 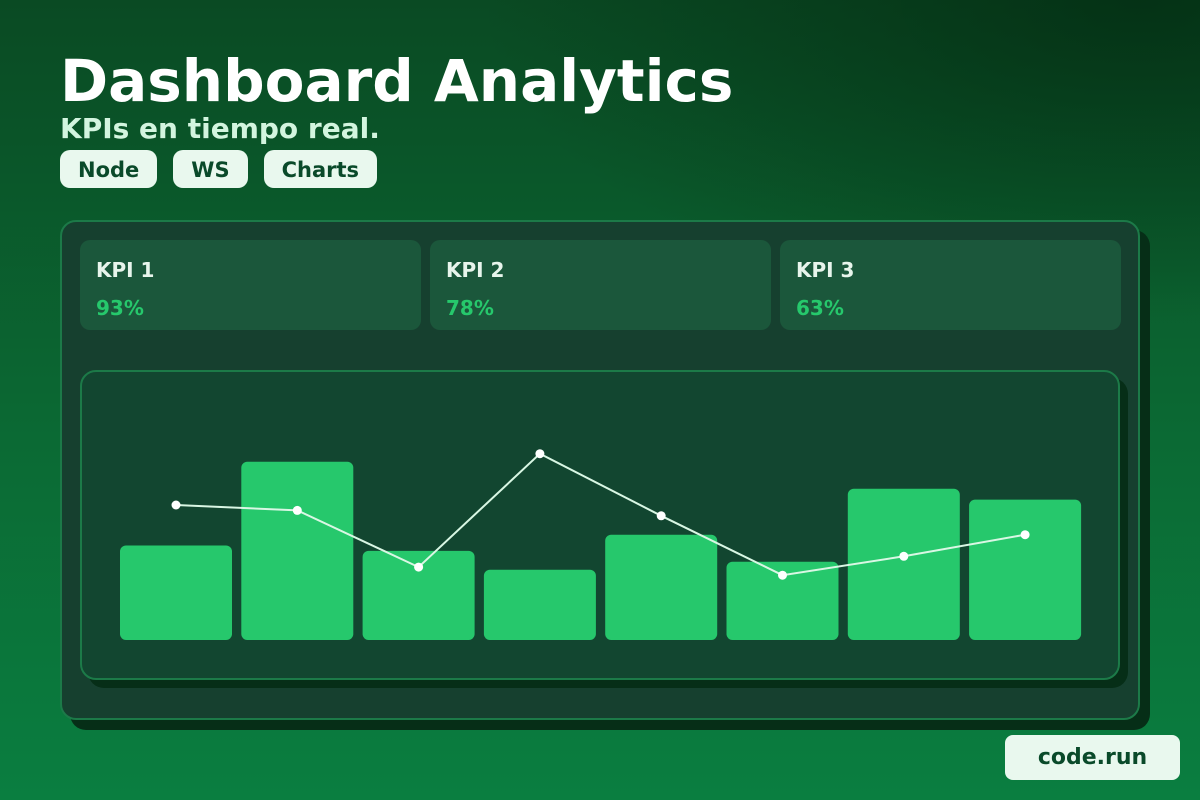 I want to click on kpi-label: KPI 3, so click(x=825, y=270).